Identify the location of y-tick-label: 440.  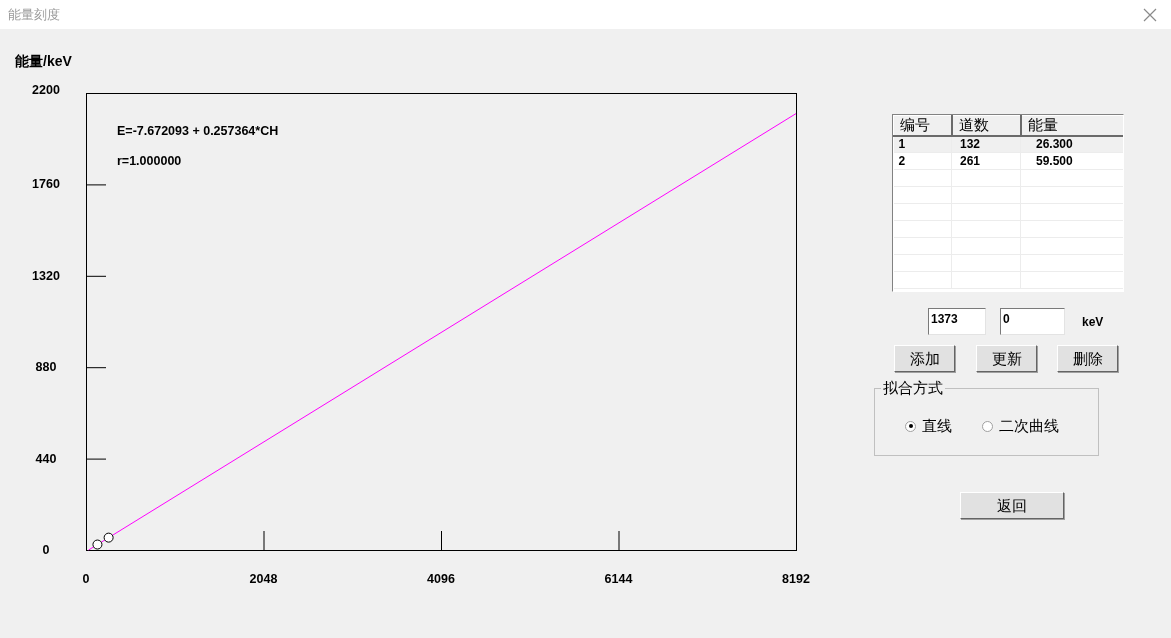
(46, 458).